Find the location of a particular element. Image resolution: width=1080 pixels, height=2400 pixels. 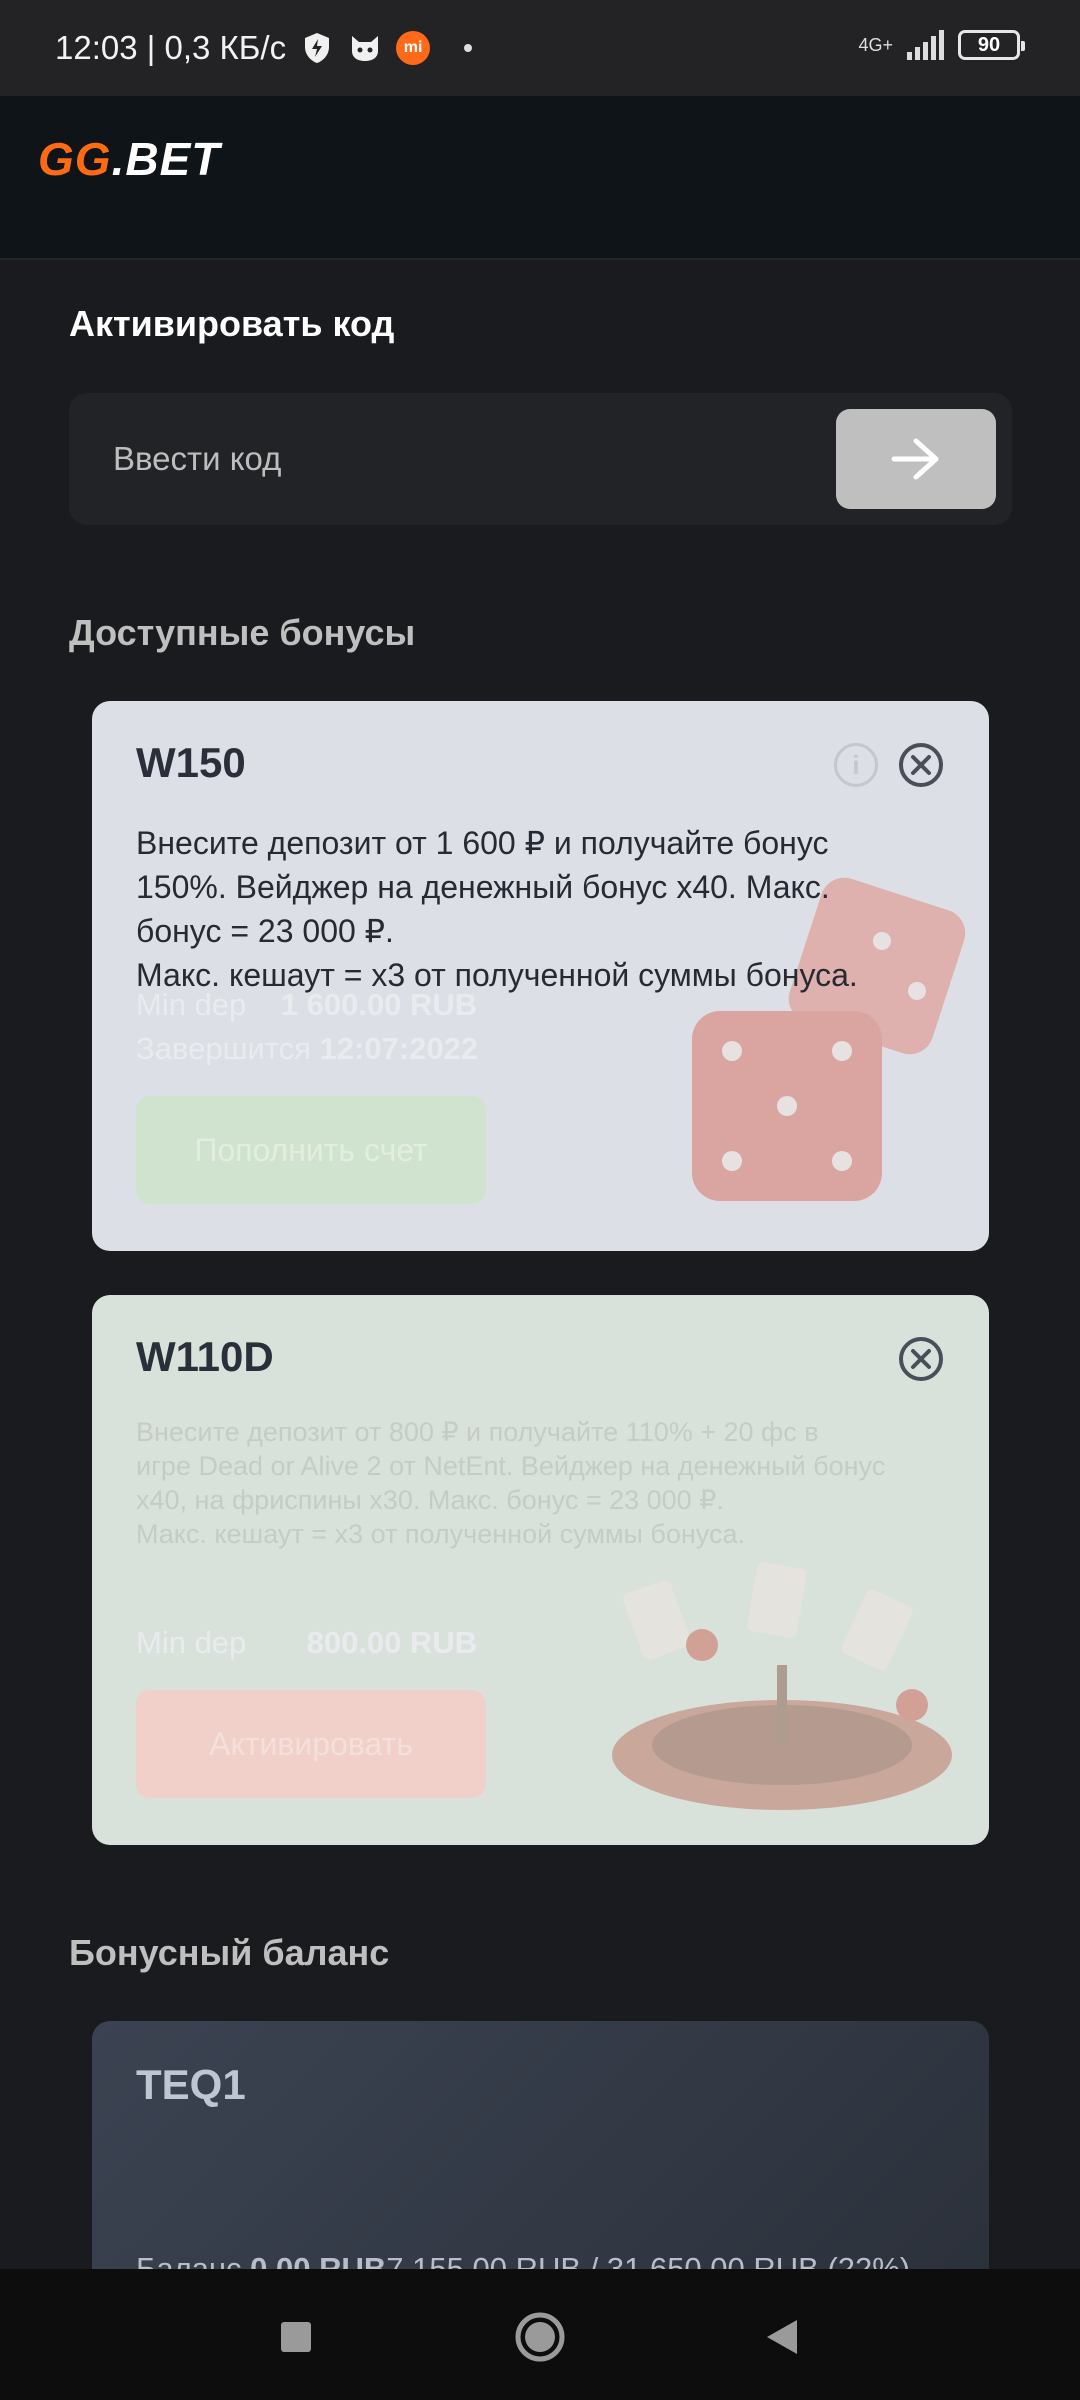

bonus-balance-code: TEQ1 is located at coordinates (191, 2084).